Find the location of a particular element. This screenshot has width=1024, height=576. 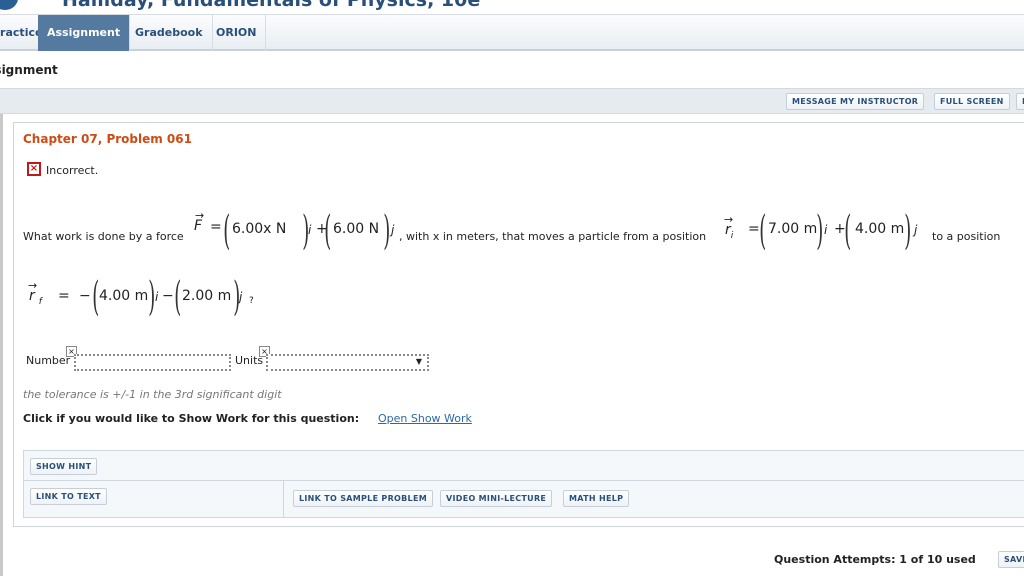

tab-orion: ORION is located at coordinates (237, 33).